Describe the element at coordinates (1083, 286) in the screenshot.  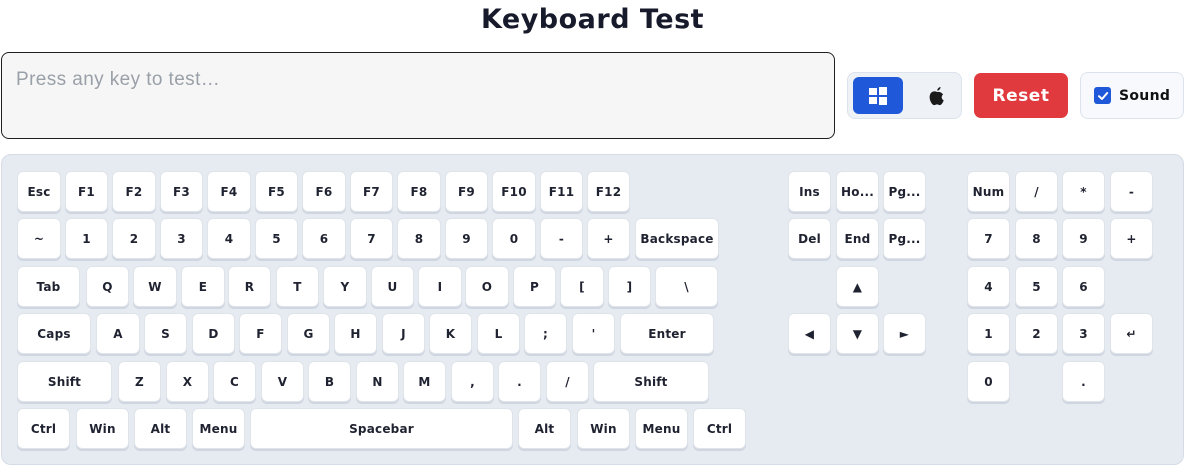
I see `numpad-key-6: 6` at that location.